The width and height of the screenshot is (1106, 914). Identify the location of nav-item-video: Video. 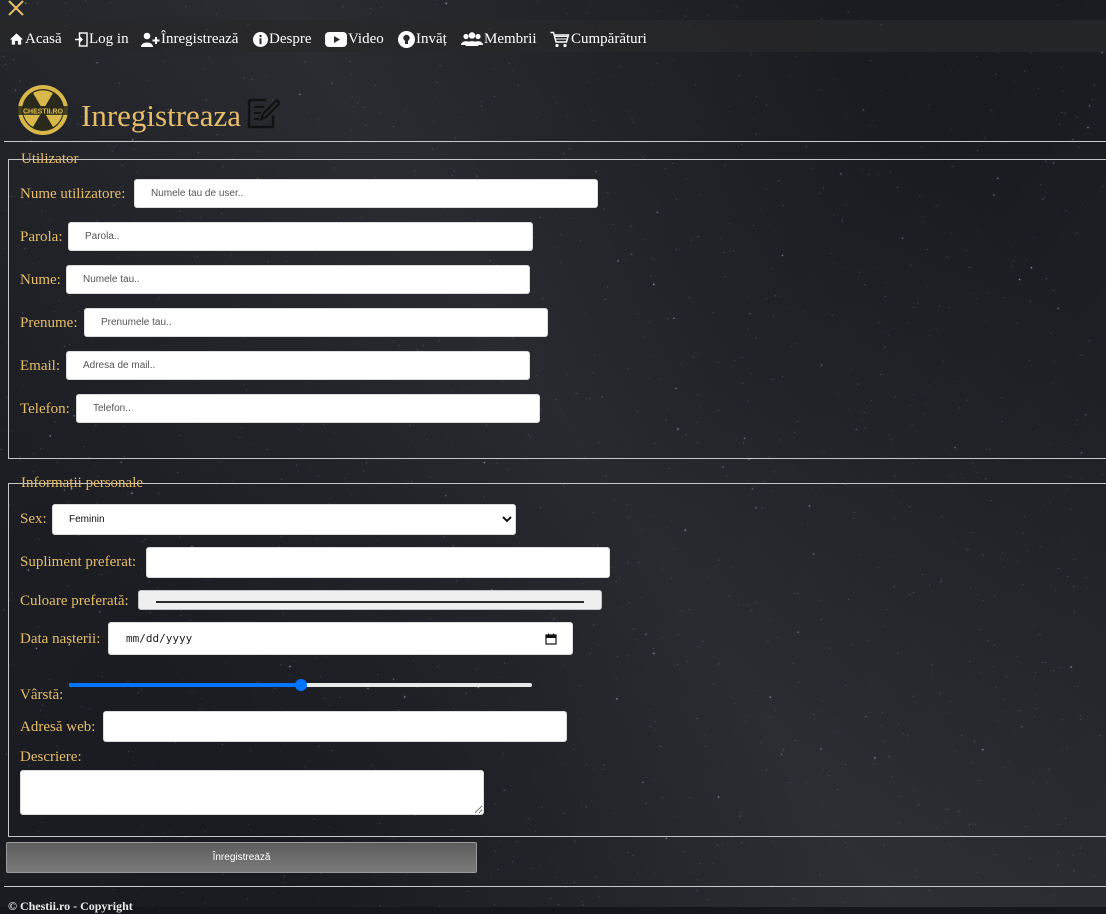
(354, 39).